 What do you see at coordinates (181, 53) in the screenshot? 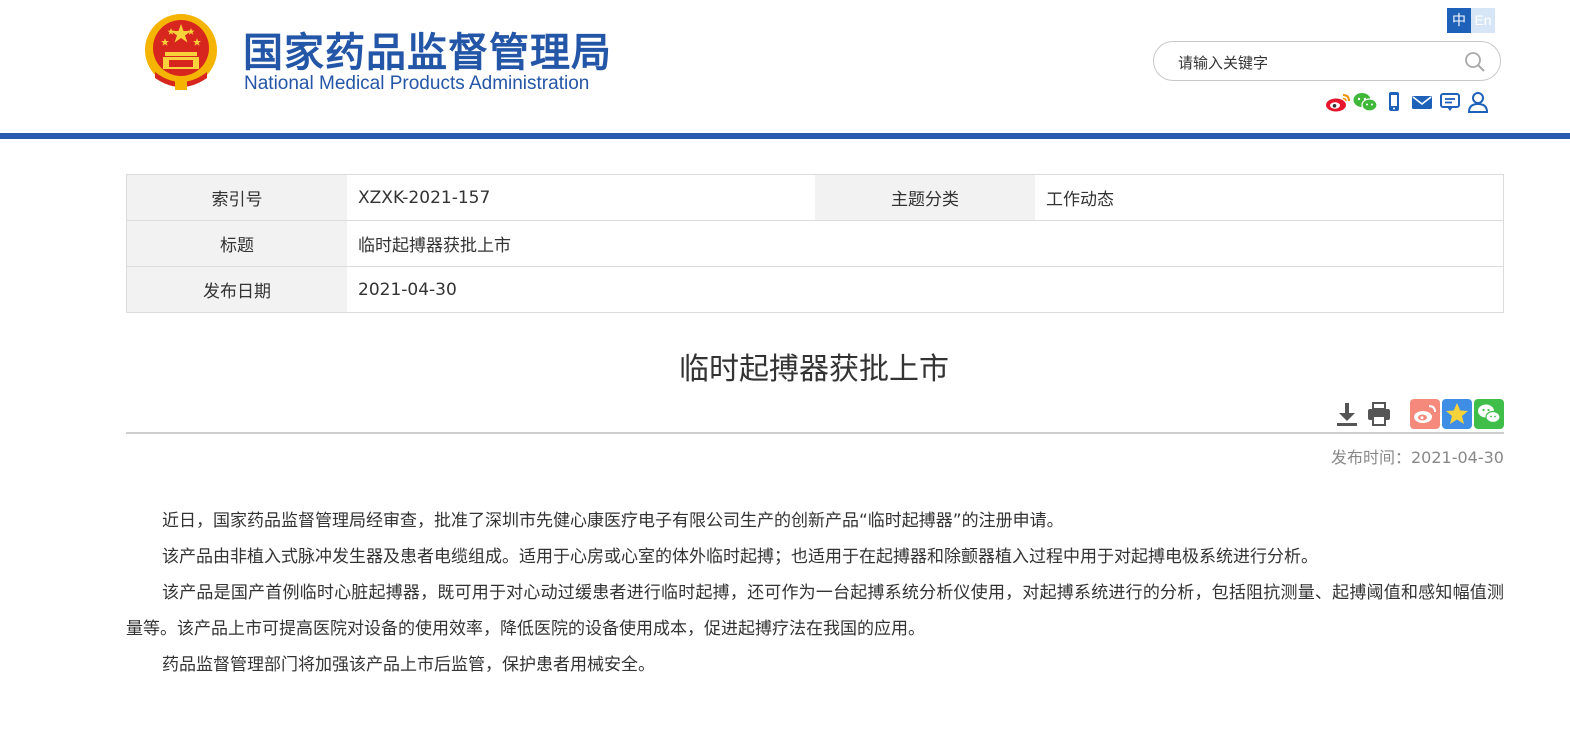
I see `national-emblem-logo` at bounding box center [181, 53].